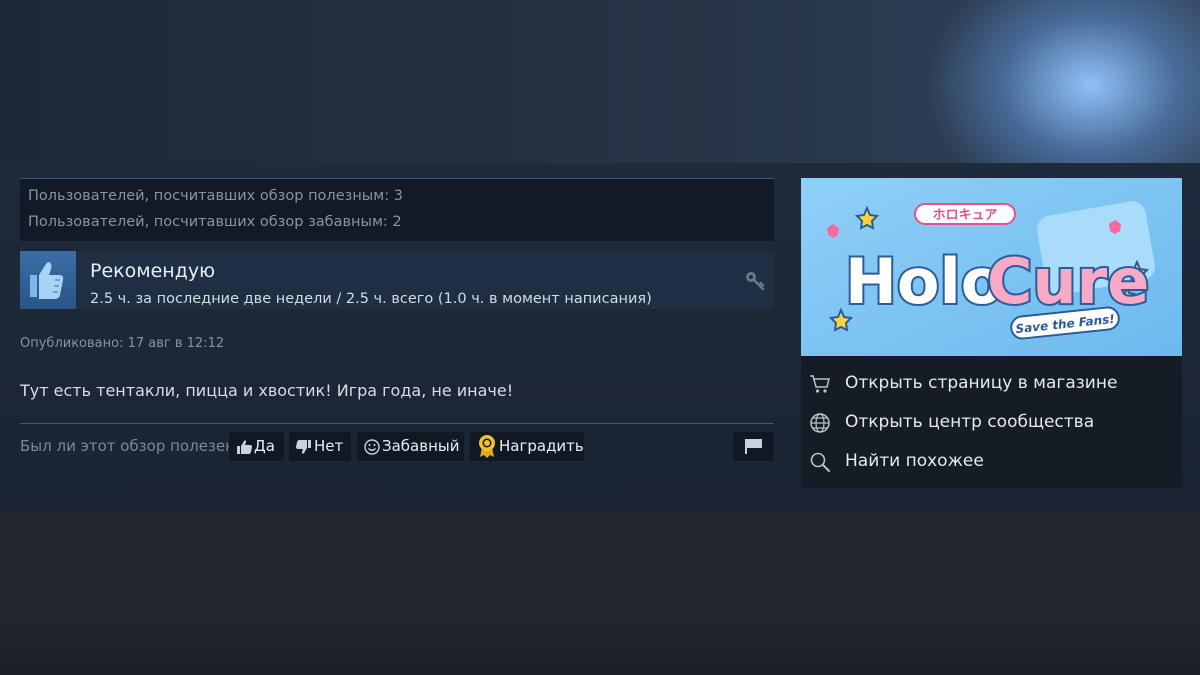 This screenshot has width=1200, height=675. I want to click on report-button, so click(753, 446).